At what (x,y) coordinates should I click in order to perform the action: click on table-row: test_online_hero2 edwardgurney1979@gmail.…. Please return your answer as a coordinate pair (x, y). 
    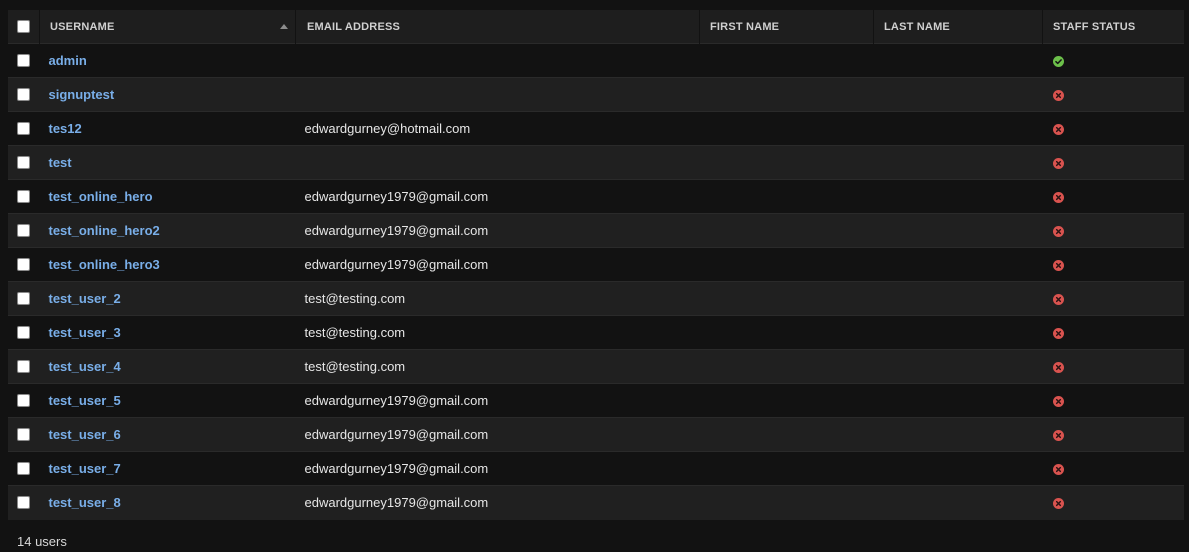
    Looking at the image, I should click on (596, 230).